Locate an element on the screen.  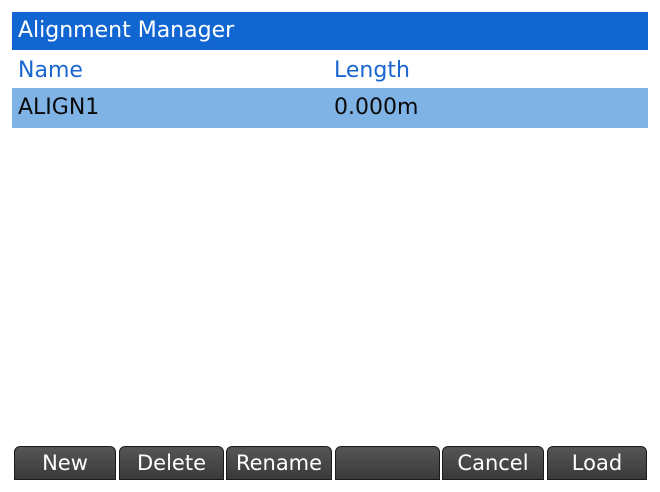
softkey-bar: New Delete Rename Cancel Load is located at coordinates (330, 462).